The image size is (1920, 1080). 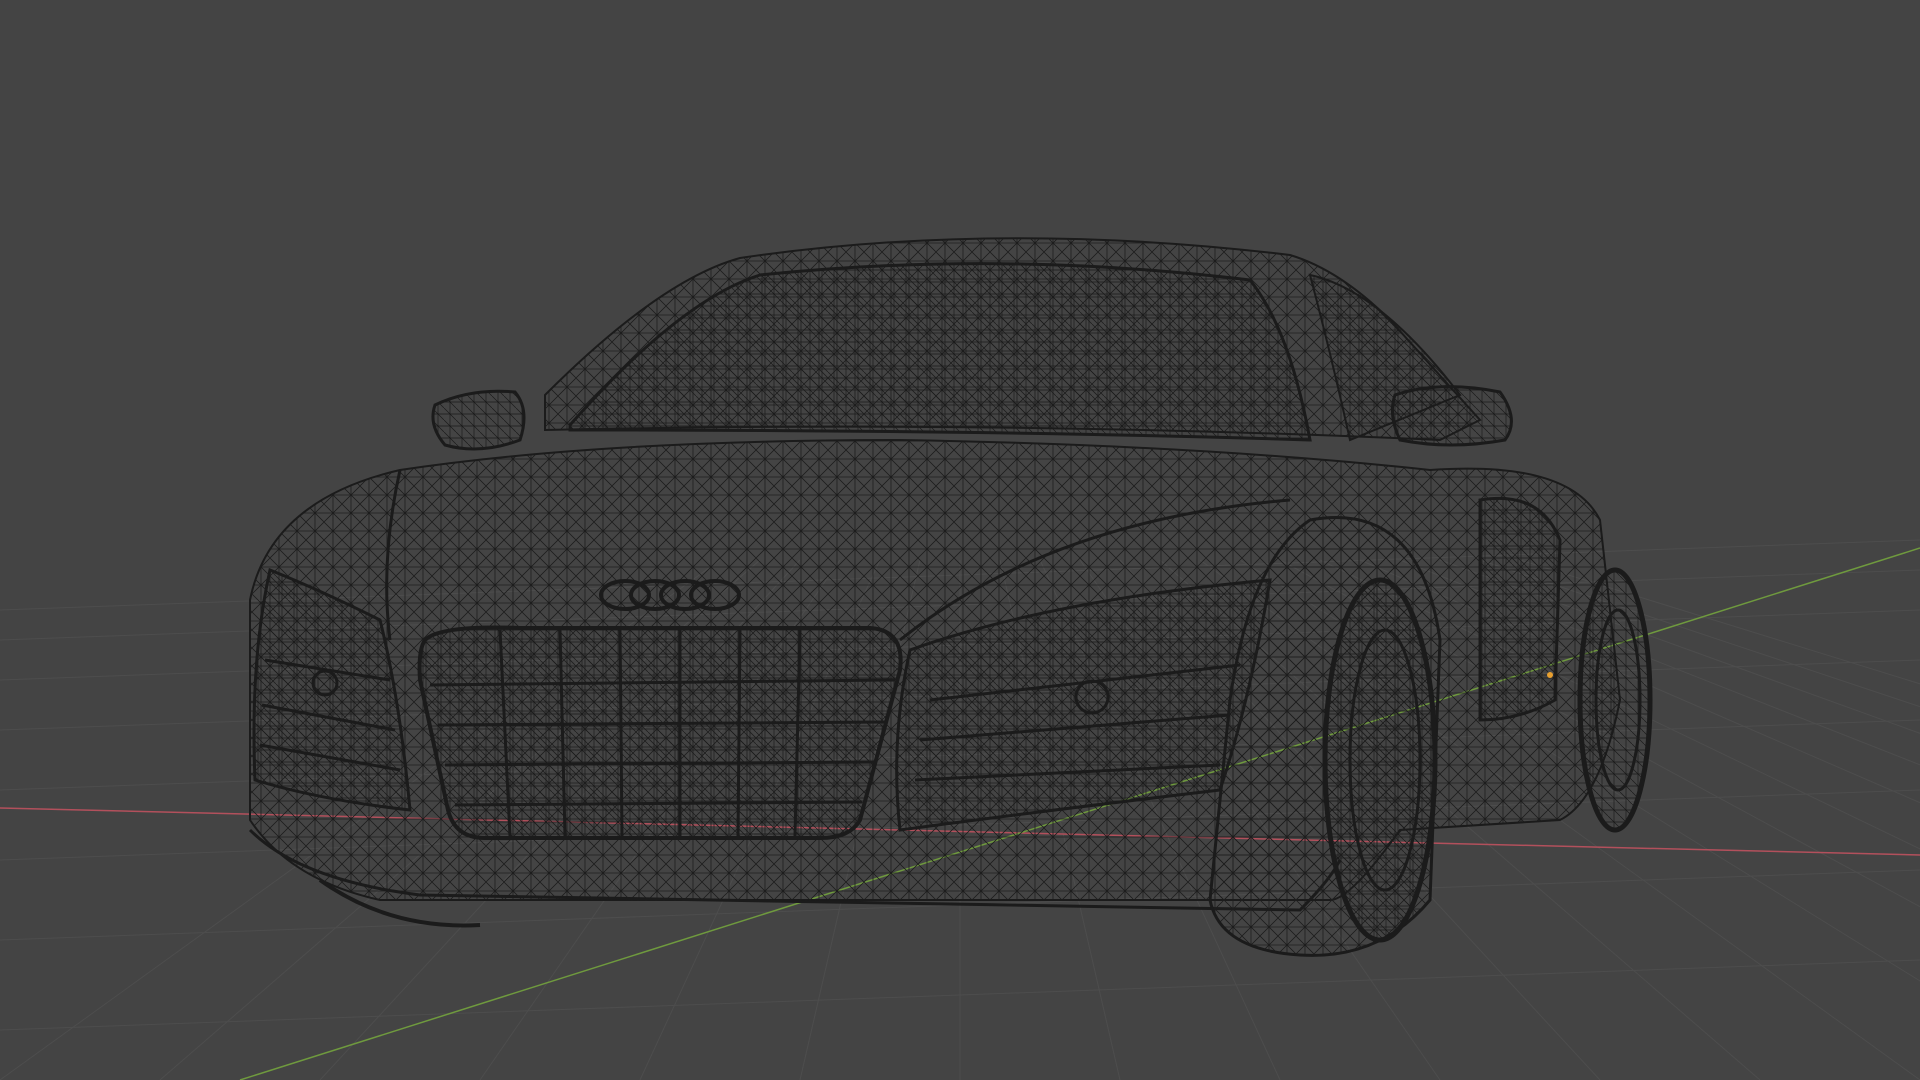 I want to click on left-mirror, so click(x=478, y=420).